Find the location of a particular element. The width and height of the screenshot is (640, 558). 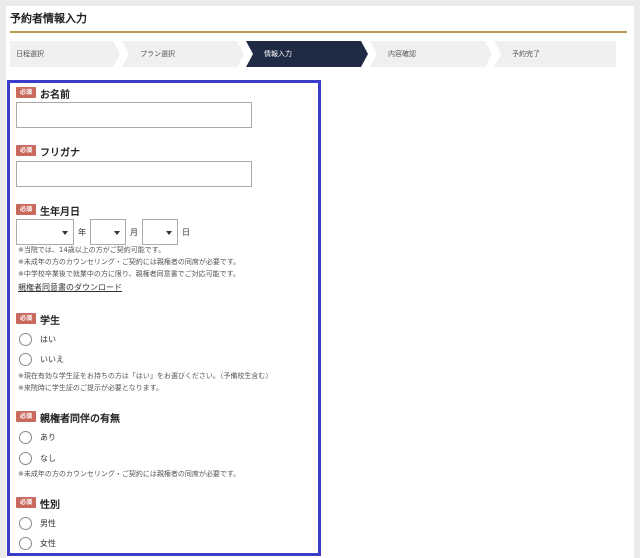

student-yes-label: はい is located at coordinates (48, 339).